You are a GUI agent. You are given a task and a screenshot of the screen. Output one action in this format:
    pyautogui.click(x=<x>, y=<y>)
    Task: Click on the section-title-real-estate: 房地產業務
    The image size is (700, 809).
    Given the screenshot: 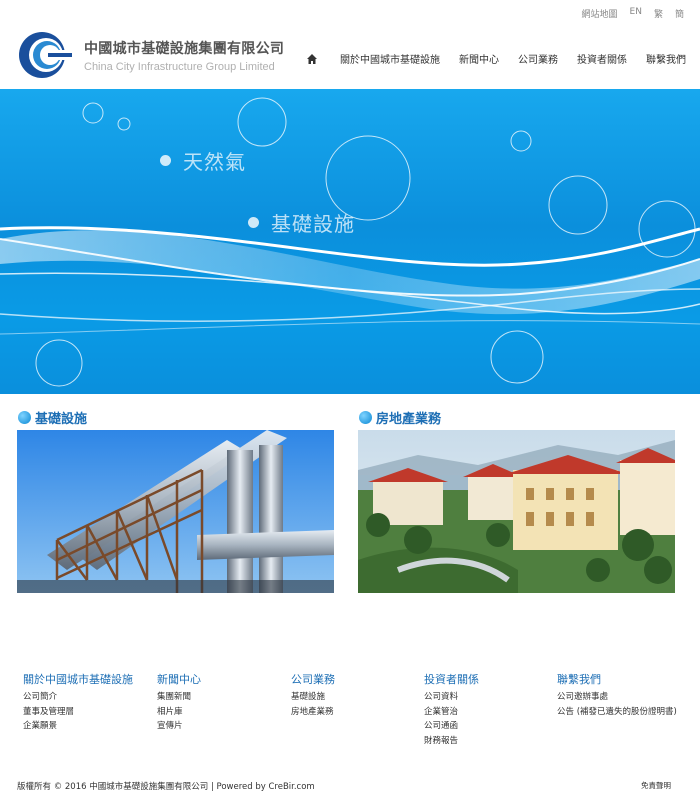 What is the action you would take?
    pyautogui.click(x=400, y=417)
    